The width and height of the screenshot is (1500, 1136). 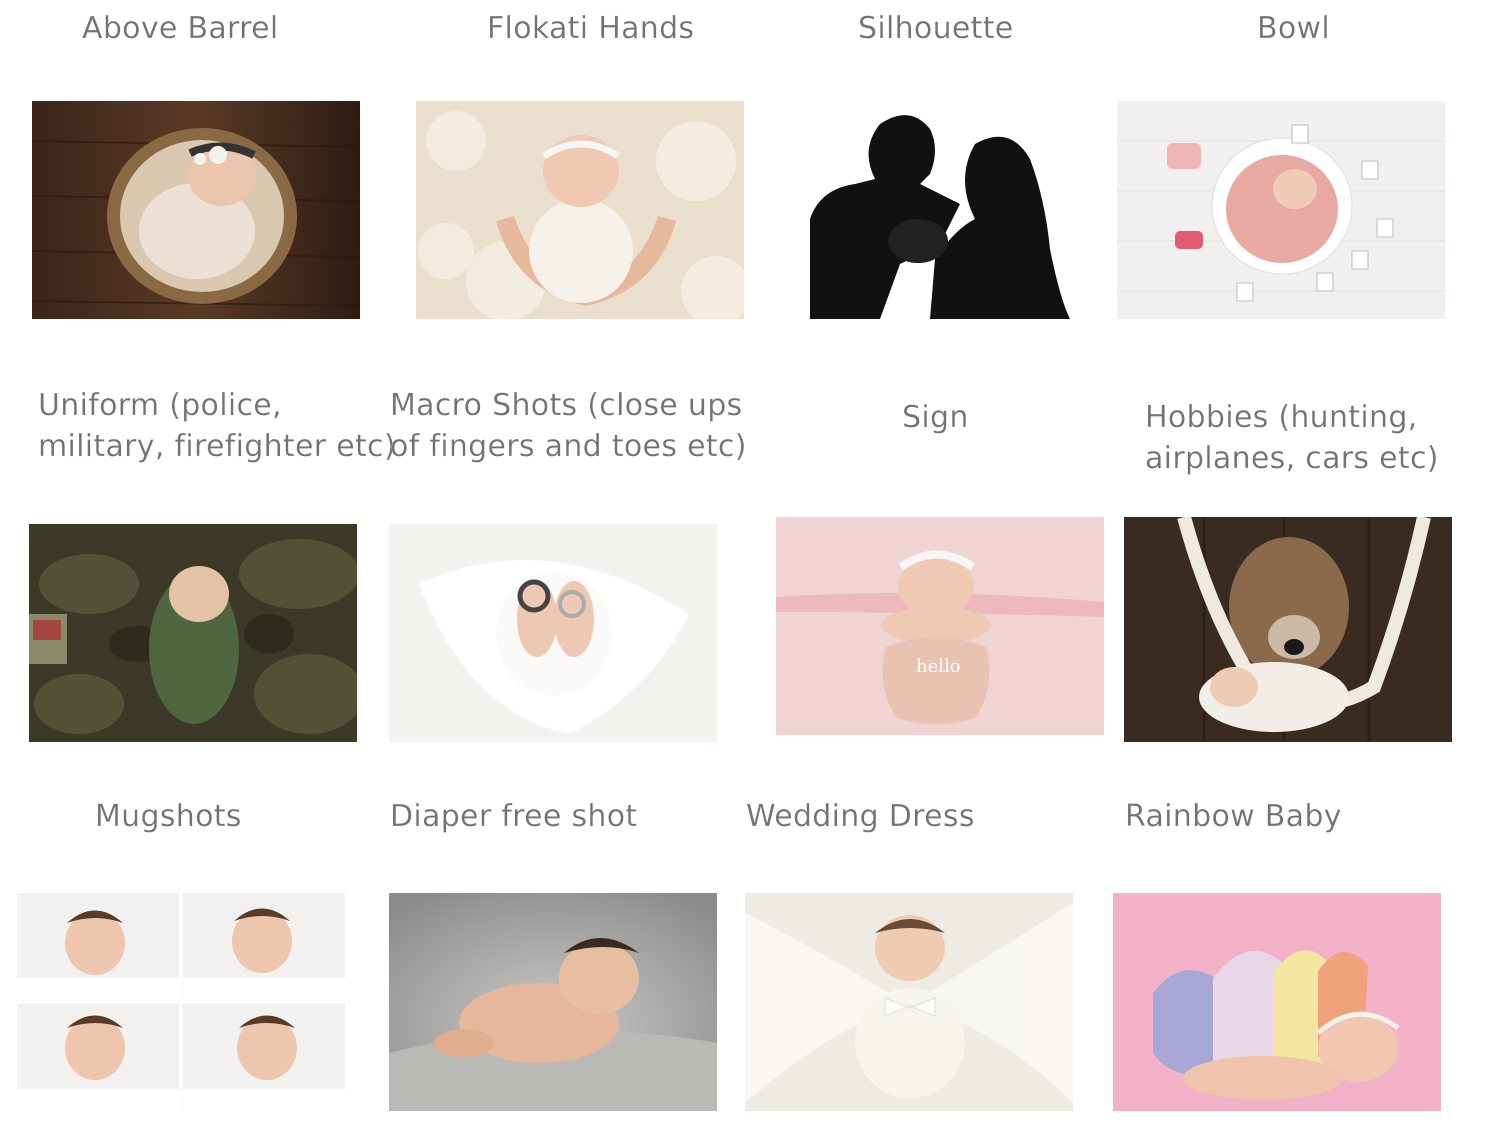 I want to click on photo-mugshots, so click(x=181, y=1002).